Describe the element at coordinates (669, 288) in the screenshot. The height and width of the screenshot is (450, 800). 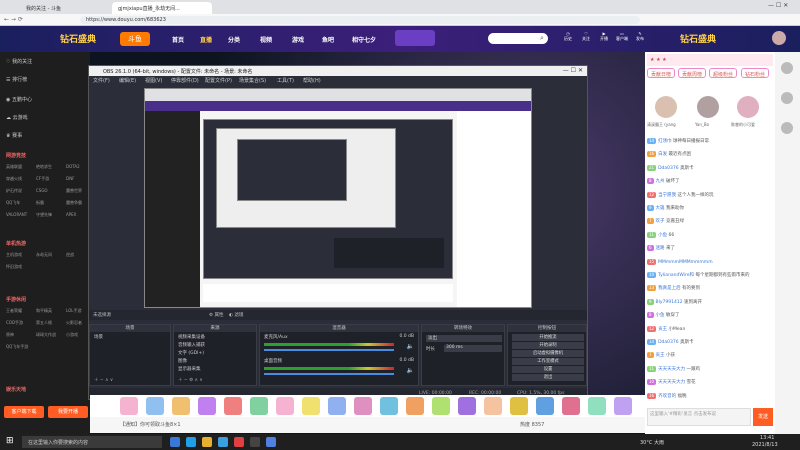
I see `chat-username: 我真是上后` at that location.